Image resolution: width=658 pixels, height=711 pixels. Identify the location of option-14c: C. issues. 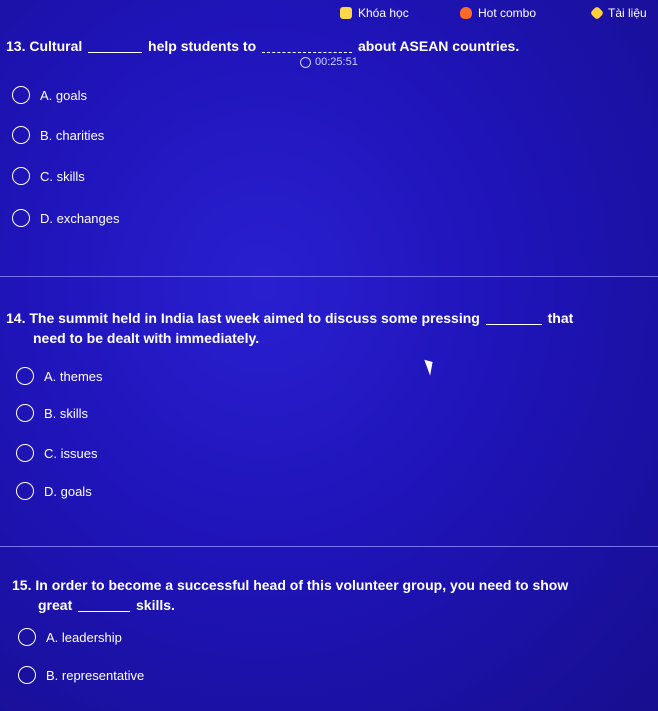
(56, 453).